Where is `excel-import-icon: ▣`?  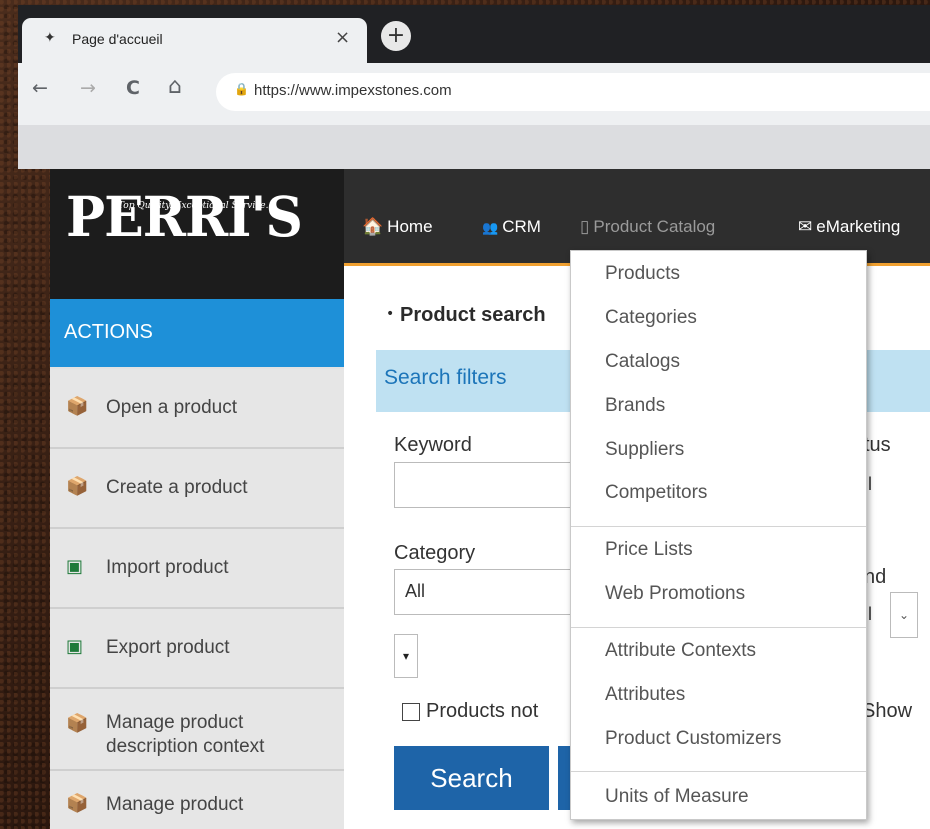
excel-import-icon: ▣ is located at coordinates (75, 566).